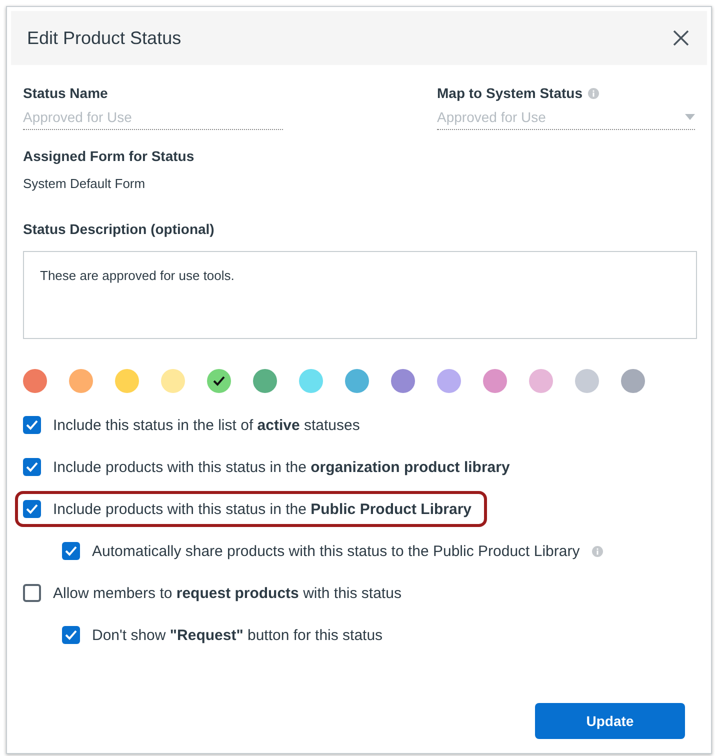  I want to click on close-button, so click(681, 38).